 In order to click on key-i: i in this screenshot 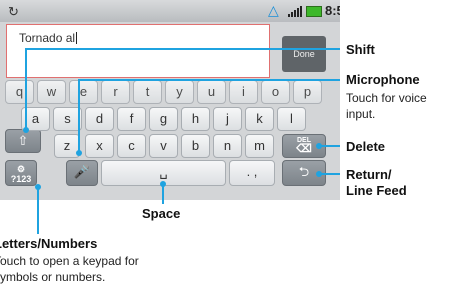, I will do `click(243, 92)`.